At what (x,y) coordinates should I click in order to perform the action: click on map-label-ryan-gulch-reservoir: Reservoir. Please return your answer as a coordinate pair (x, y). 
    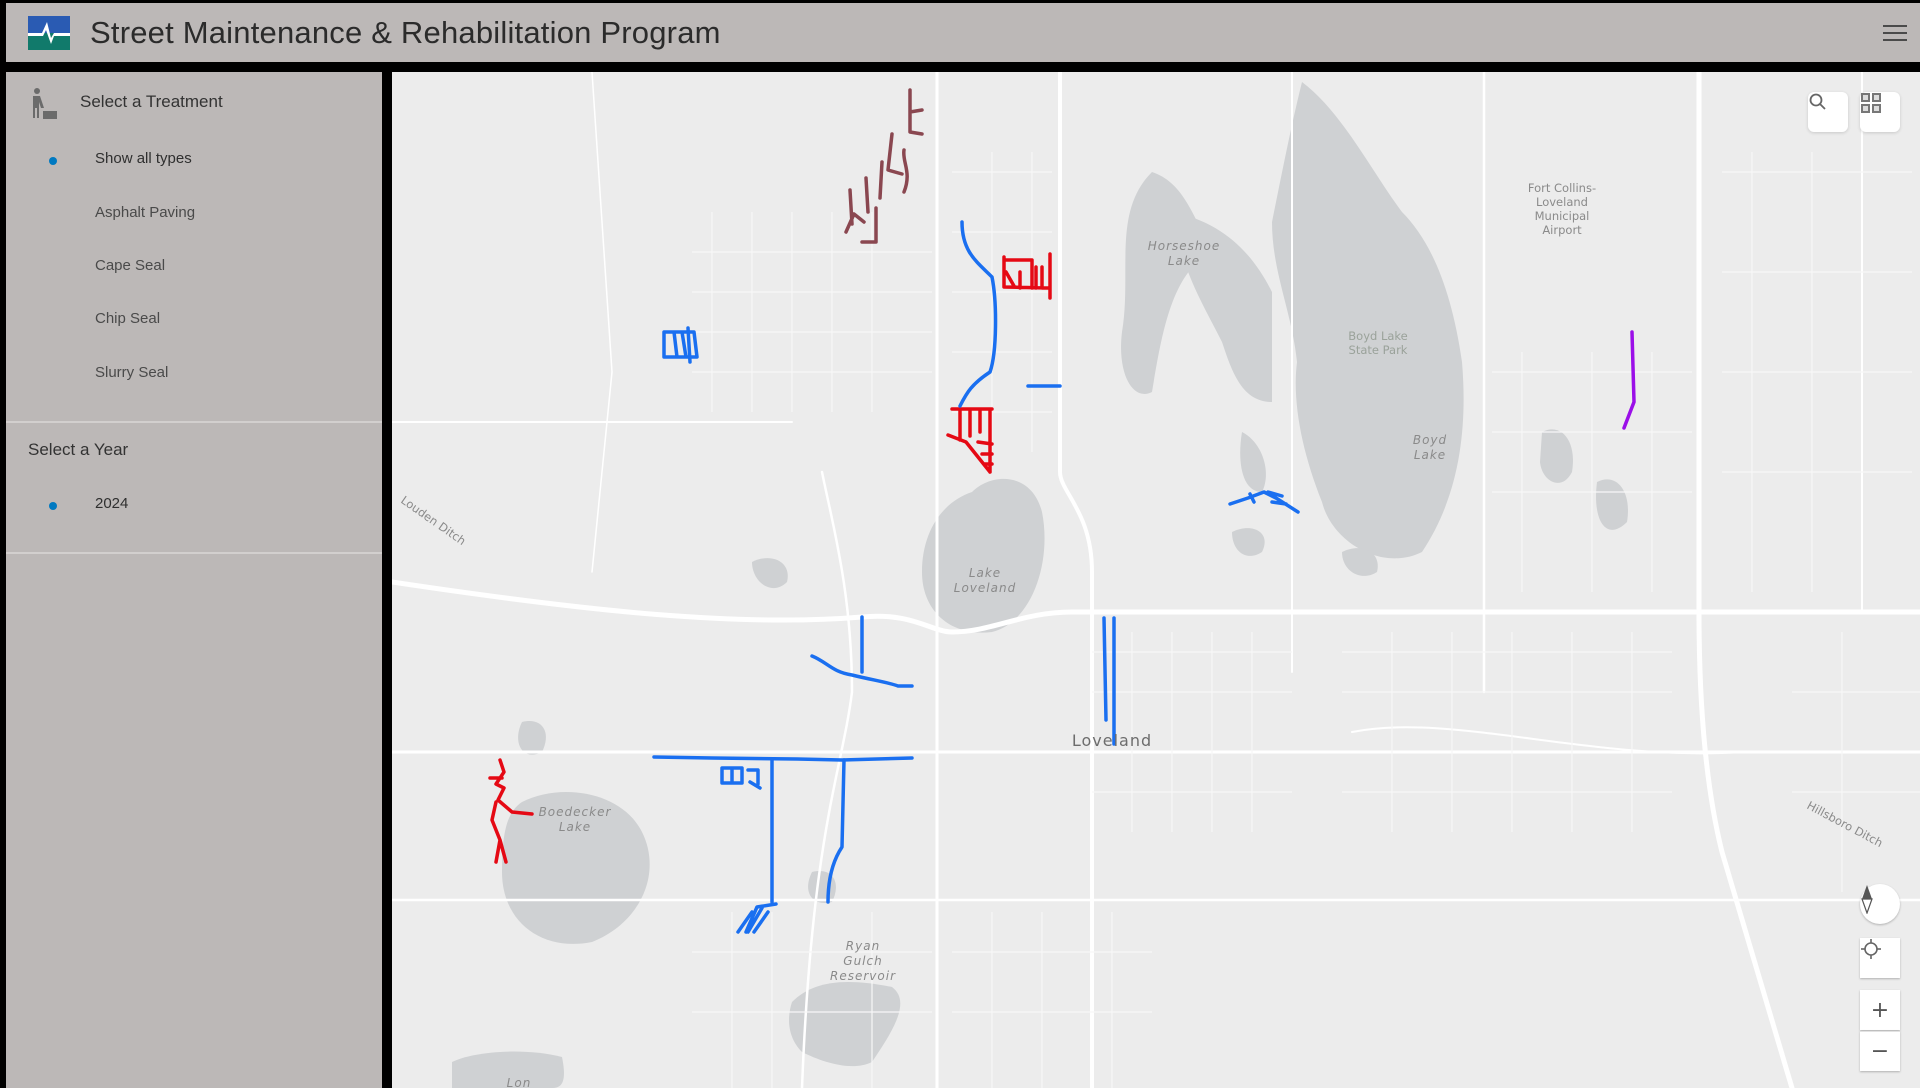
    Looking at the image, I should click on (863, 976).